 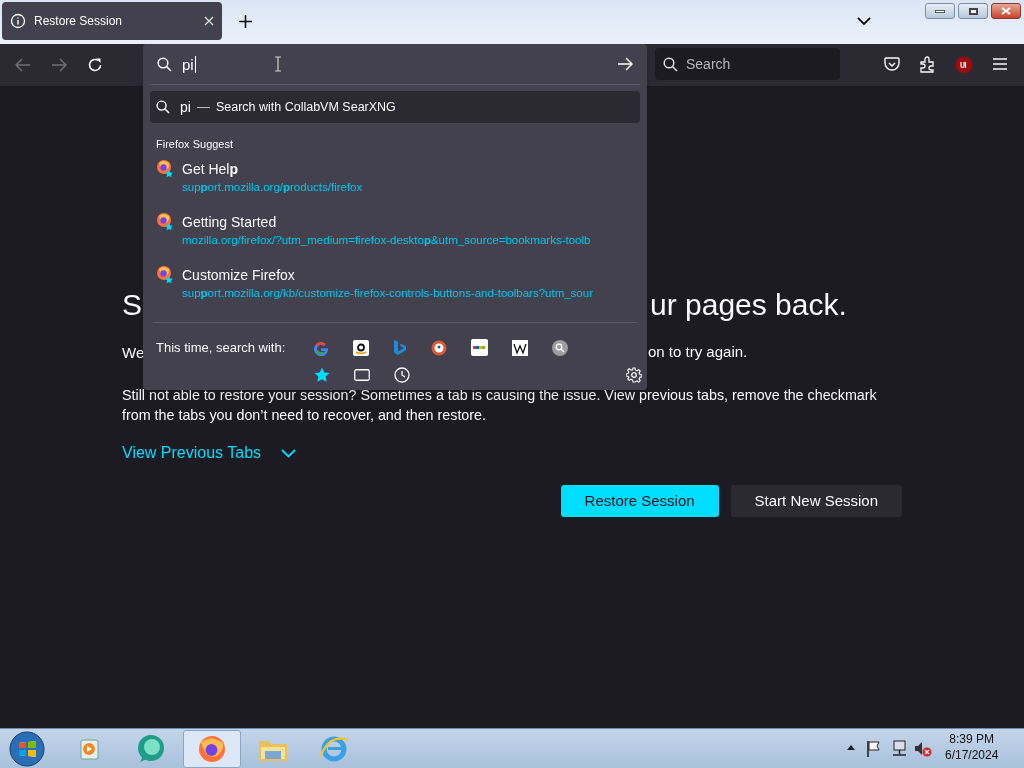 I want to click on heading-text: ur pages back., so click(x=748, y=305).